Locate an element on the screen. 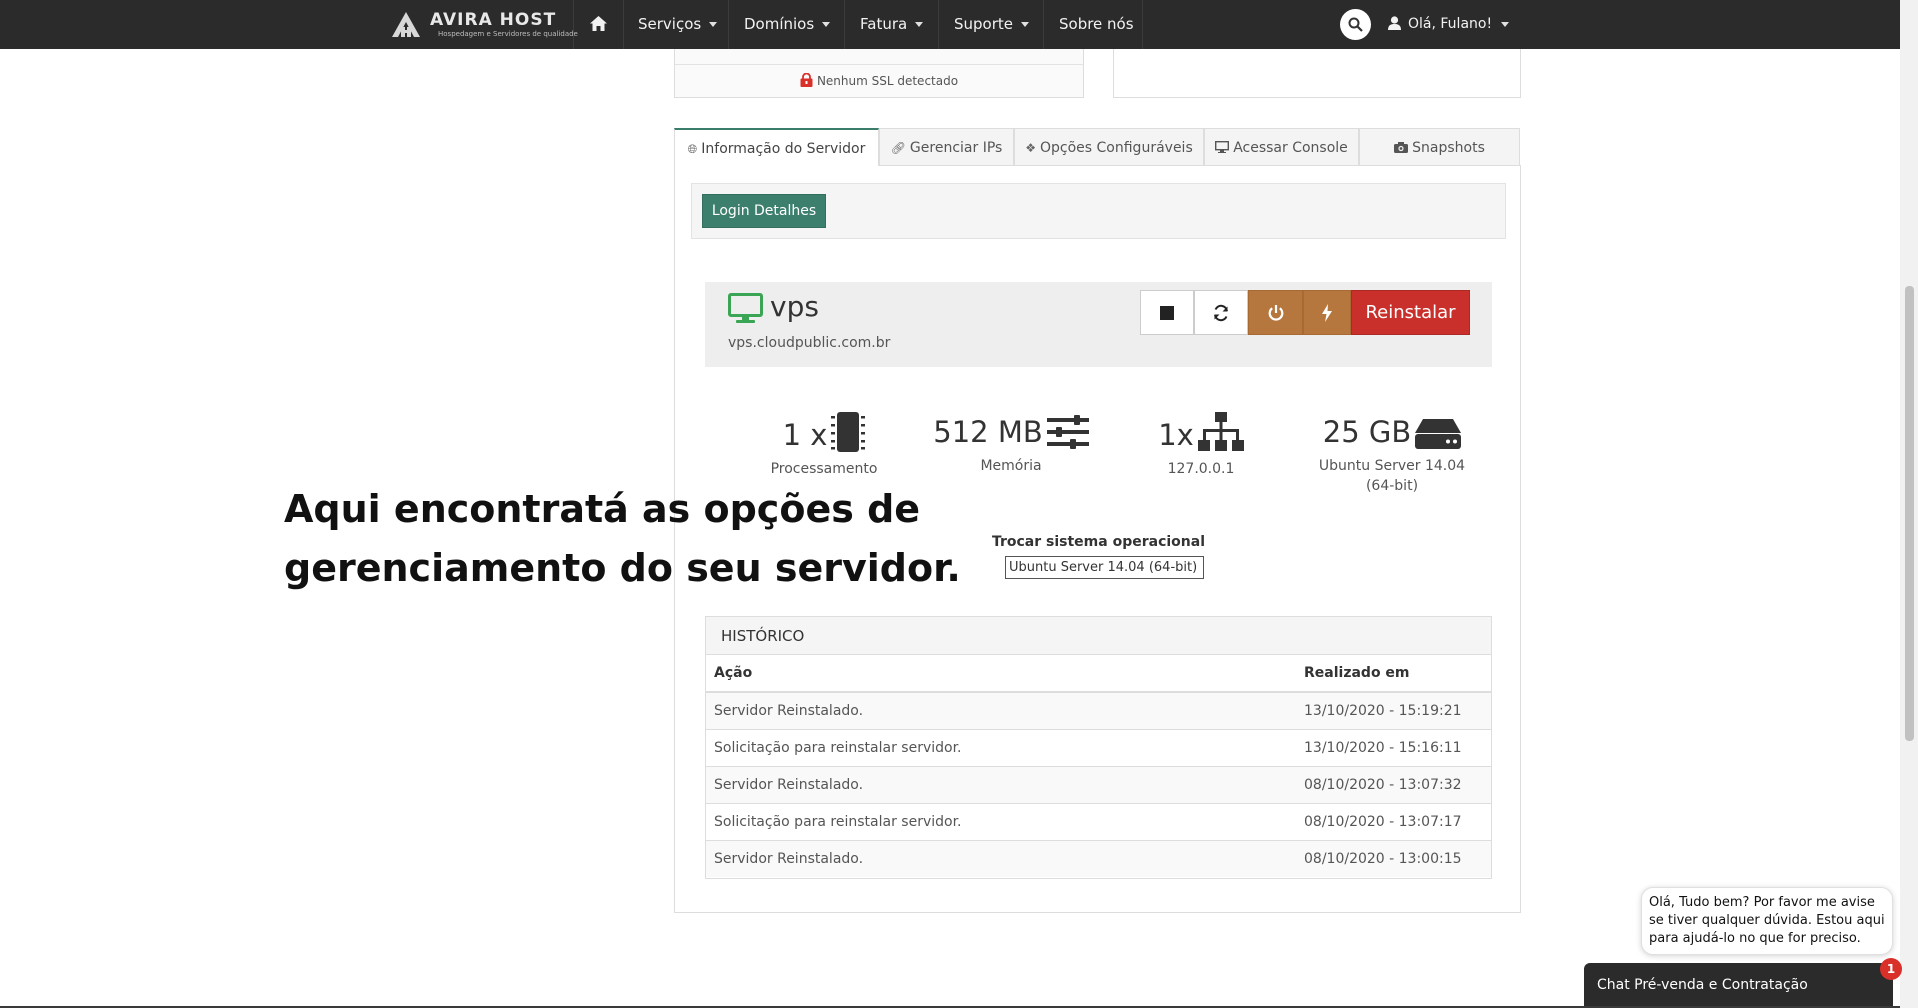 The image size is (1918, 1008). nav-sobre-label: Sobre nós is located at coordinates (1096, 24).